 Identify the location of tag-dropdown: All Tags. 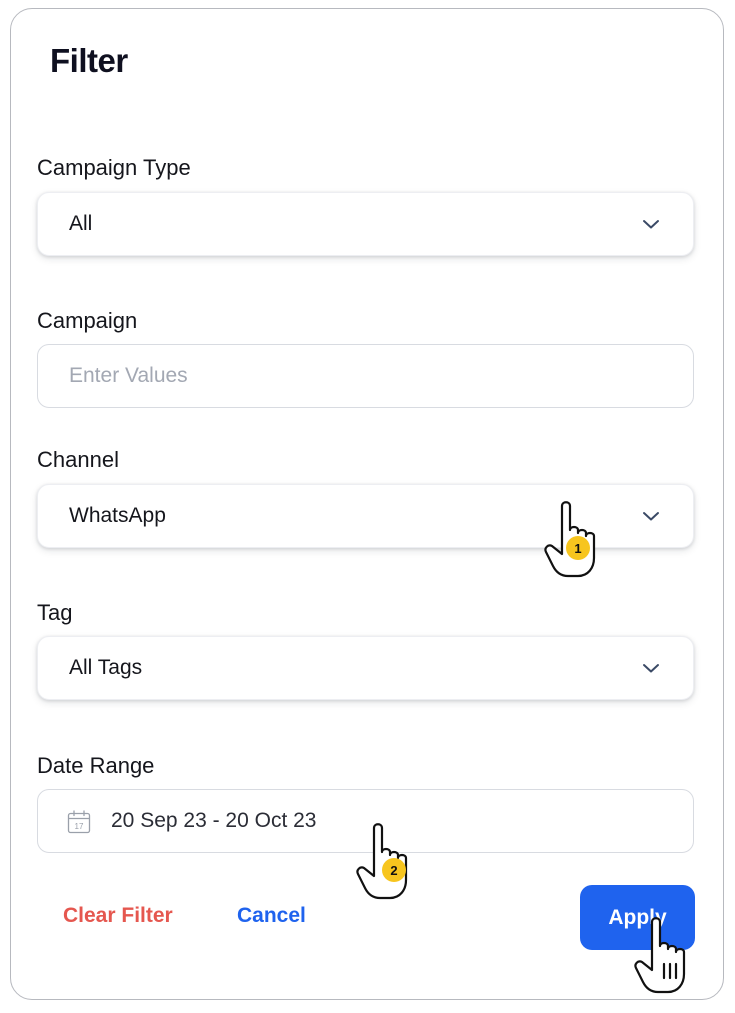
(365, 668).